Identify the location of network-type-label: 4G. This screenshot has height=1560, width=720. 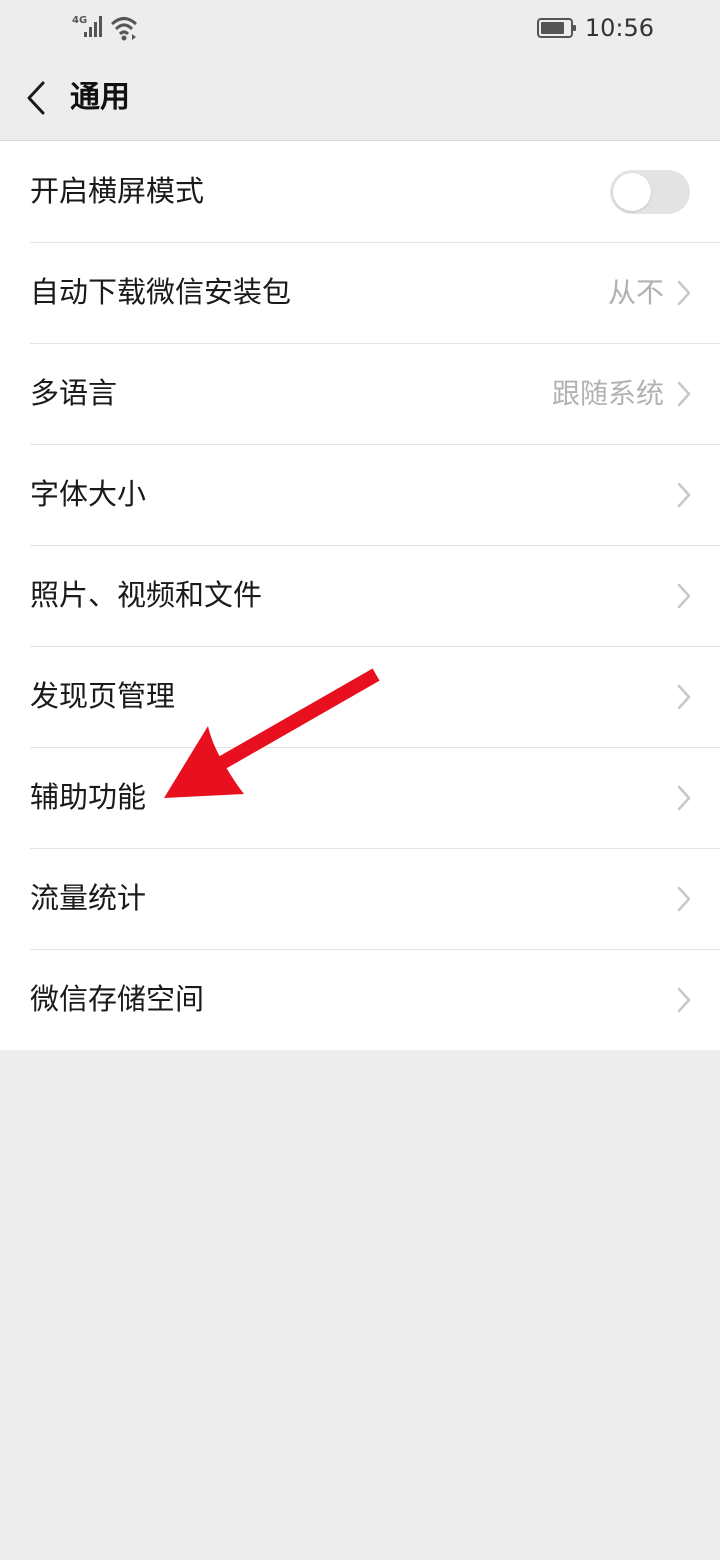
(79, 20).